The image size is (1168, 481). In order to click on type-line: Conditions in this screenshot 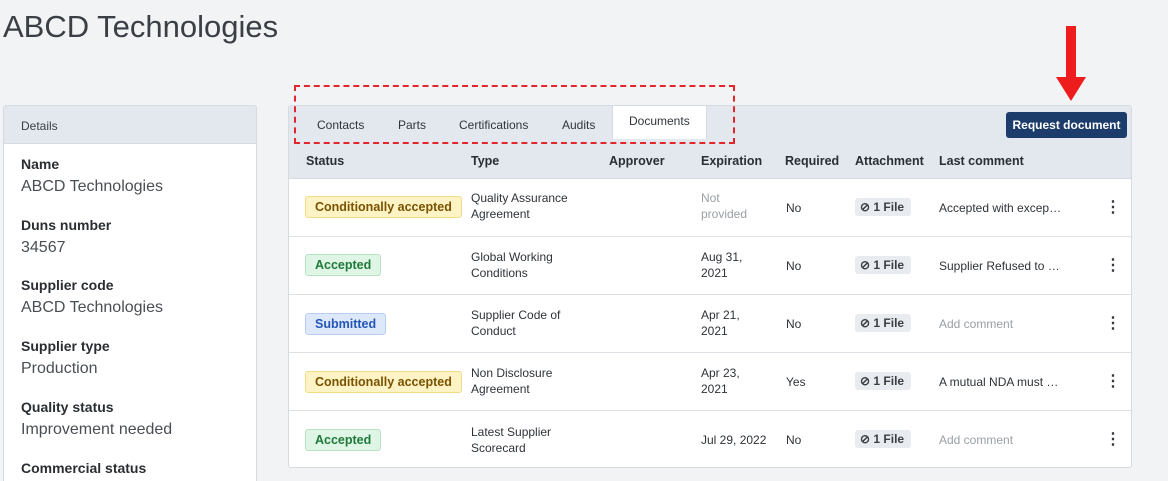, I will do `click(499, 273)`.